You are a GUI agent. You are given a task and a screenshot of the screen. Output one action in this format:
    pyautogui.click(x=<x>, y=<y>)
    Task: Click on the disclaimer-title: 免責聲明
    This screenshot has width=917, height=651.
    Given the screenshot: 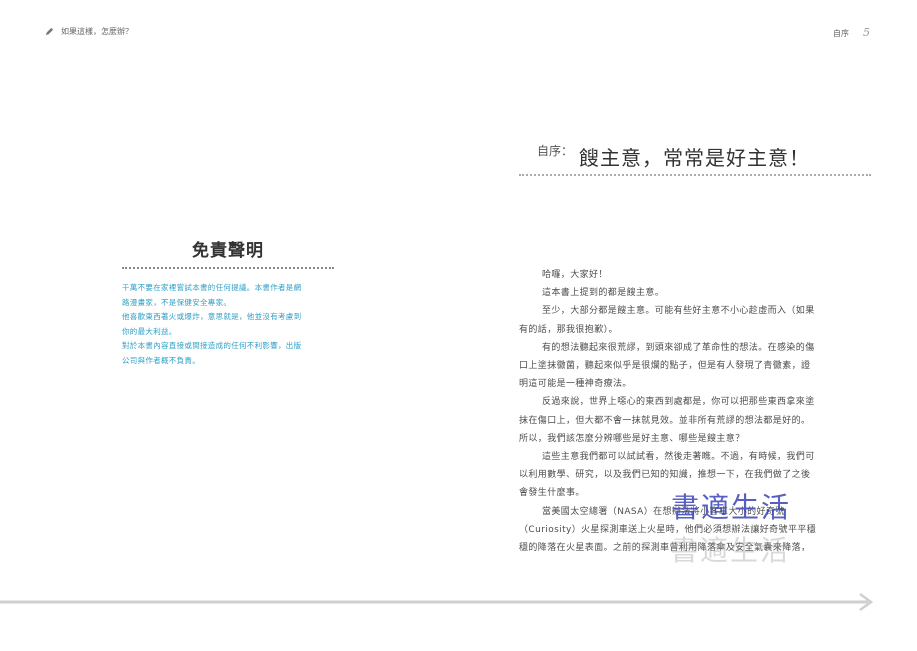 What is the action you would take?
    pyautogui.click(x=228, y=252)
    